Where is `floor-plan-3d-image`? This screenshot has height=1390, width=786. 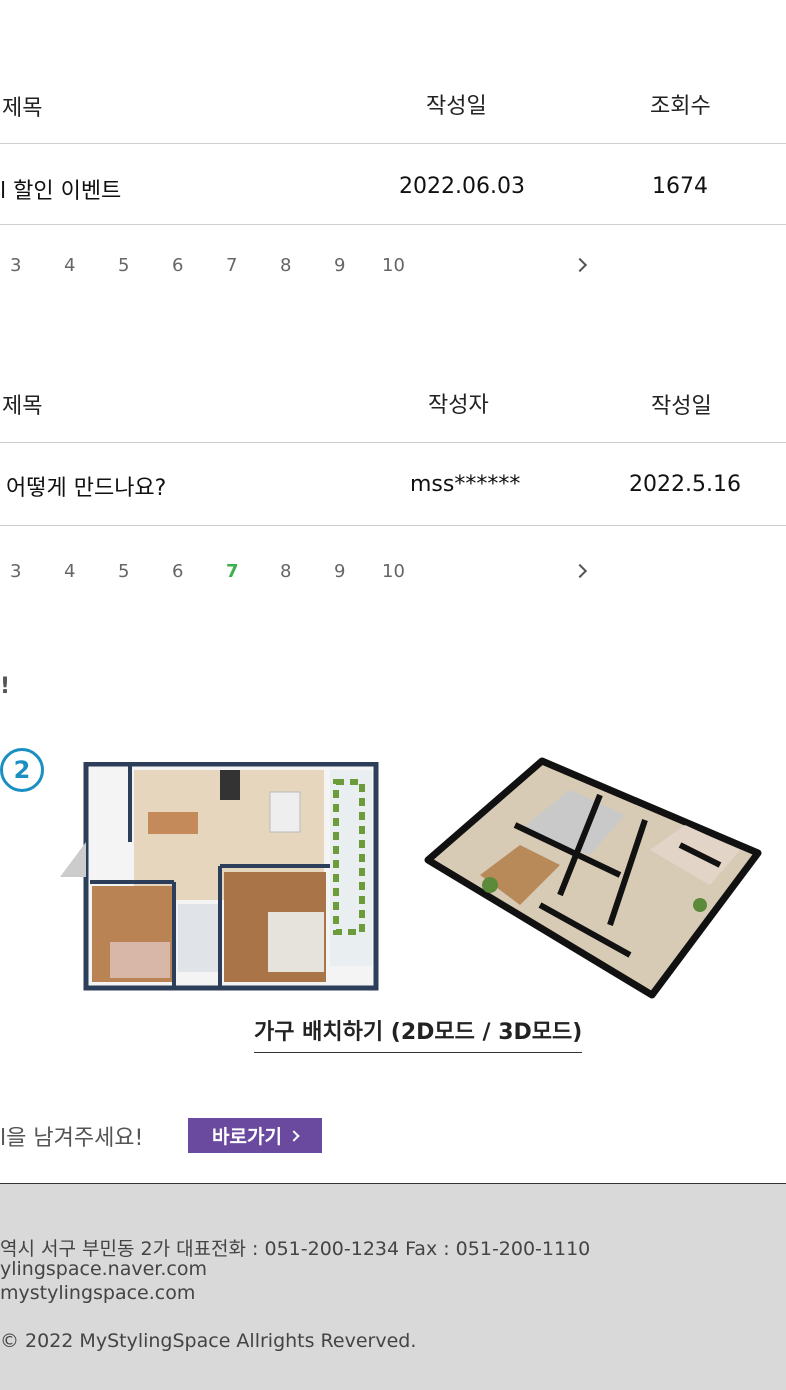 floor-plan-3d-image is located at coordinates (592, 880).